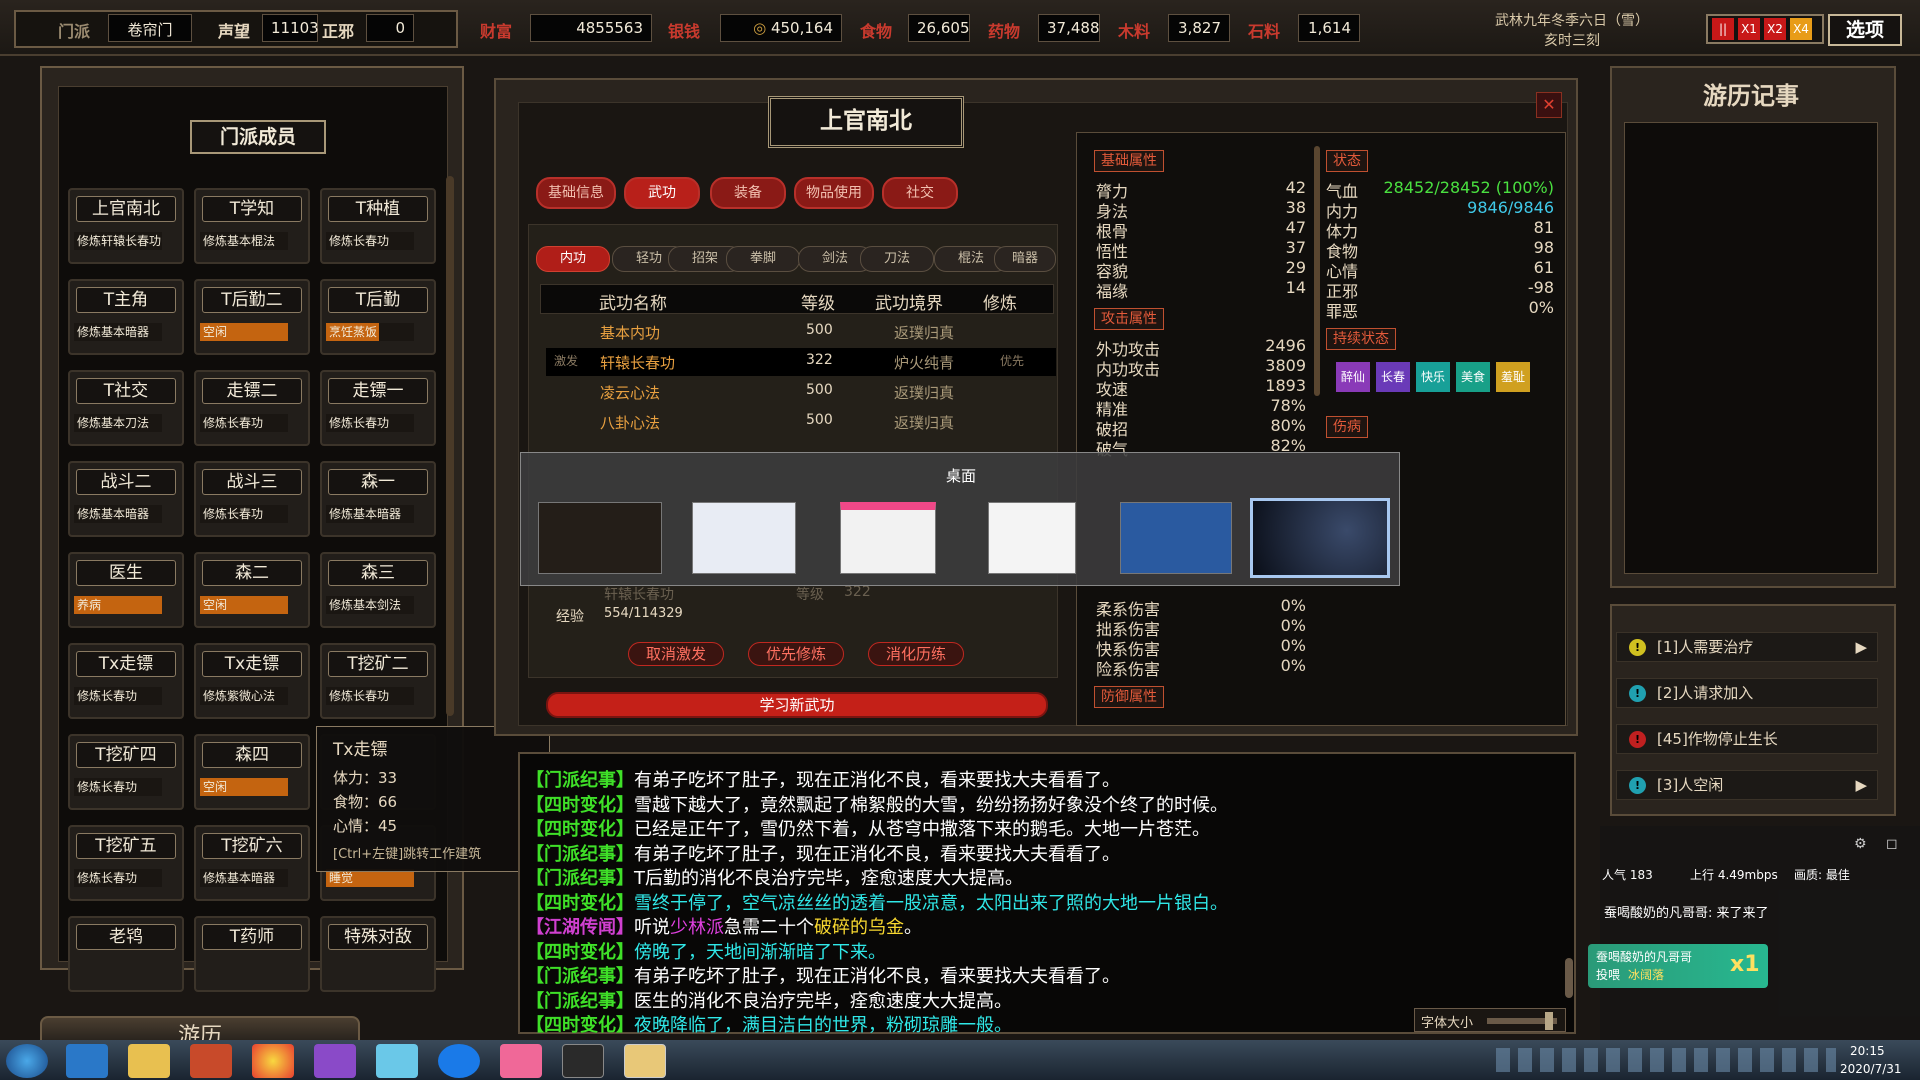 The width and height of the screenshot is (1920, 1080). I want to click on member-status: 修炼轩辕长春功, so click(118, 241).